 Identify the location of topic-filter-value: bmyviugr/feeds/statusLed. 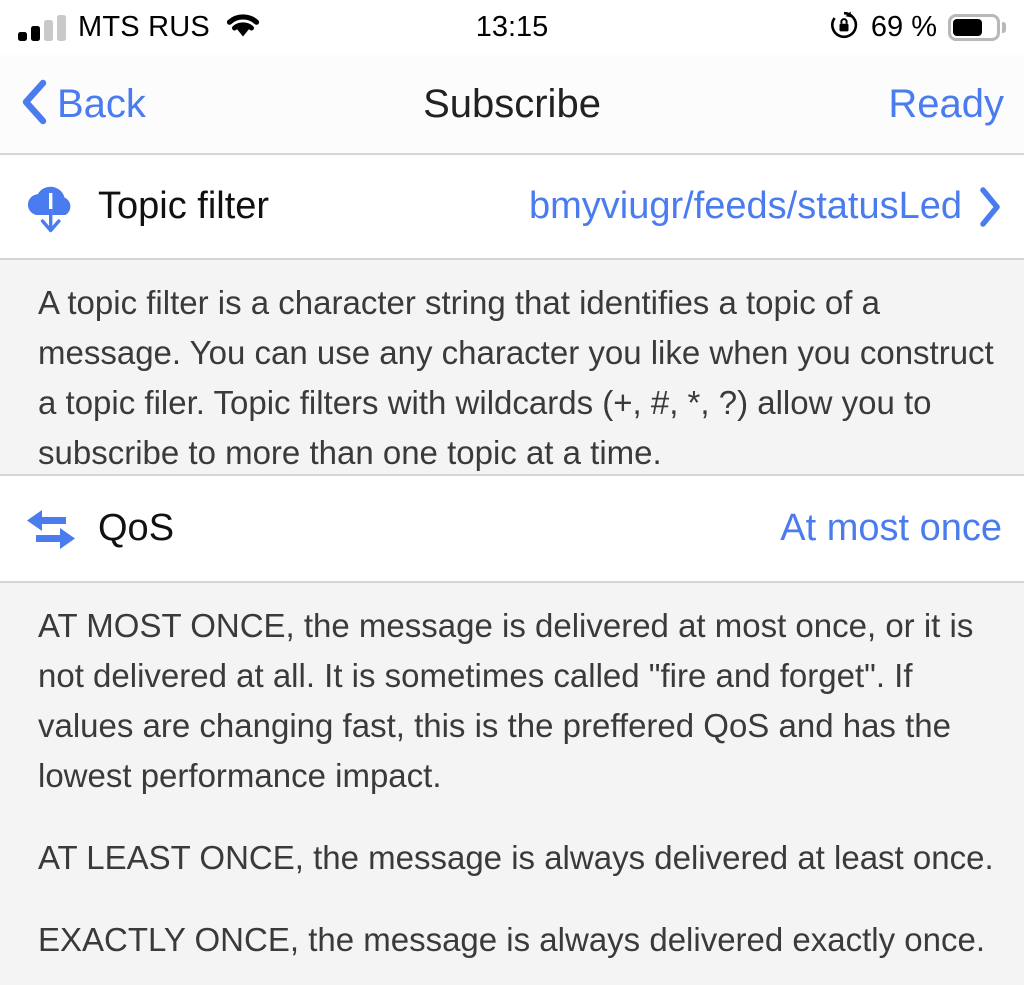
(745, 206).